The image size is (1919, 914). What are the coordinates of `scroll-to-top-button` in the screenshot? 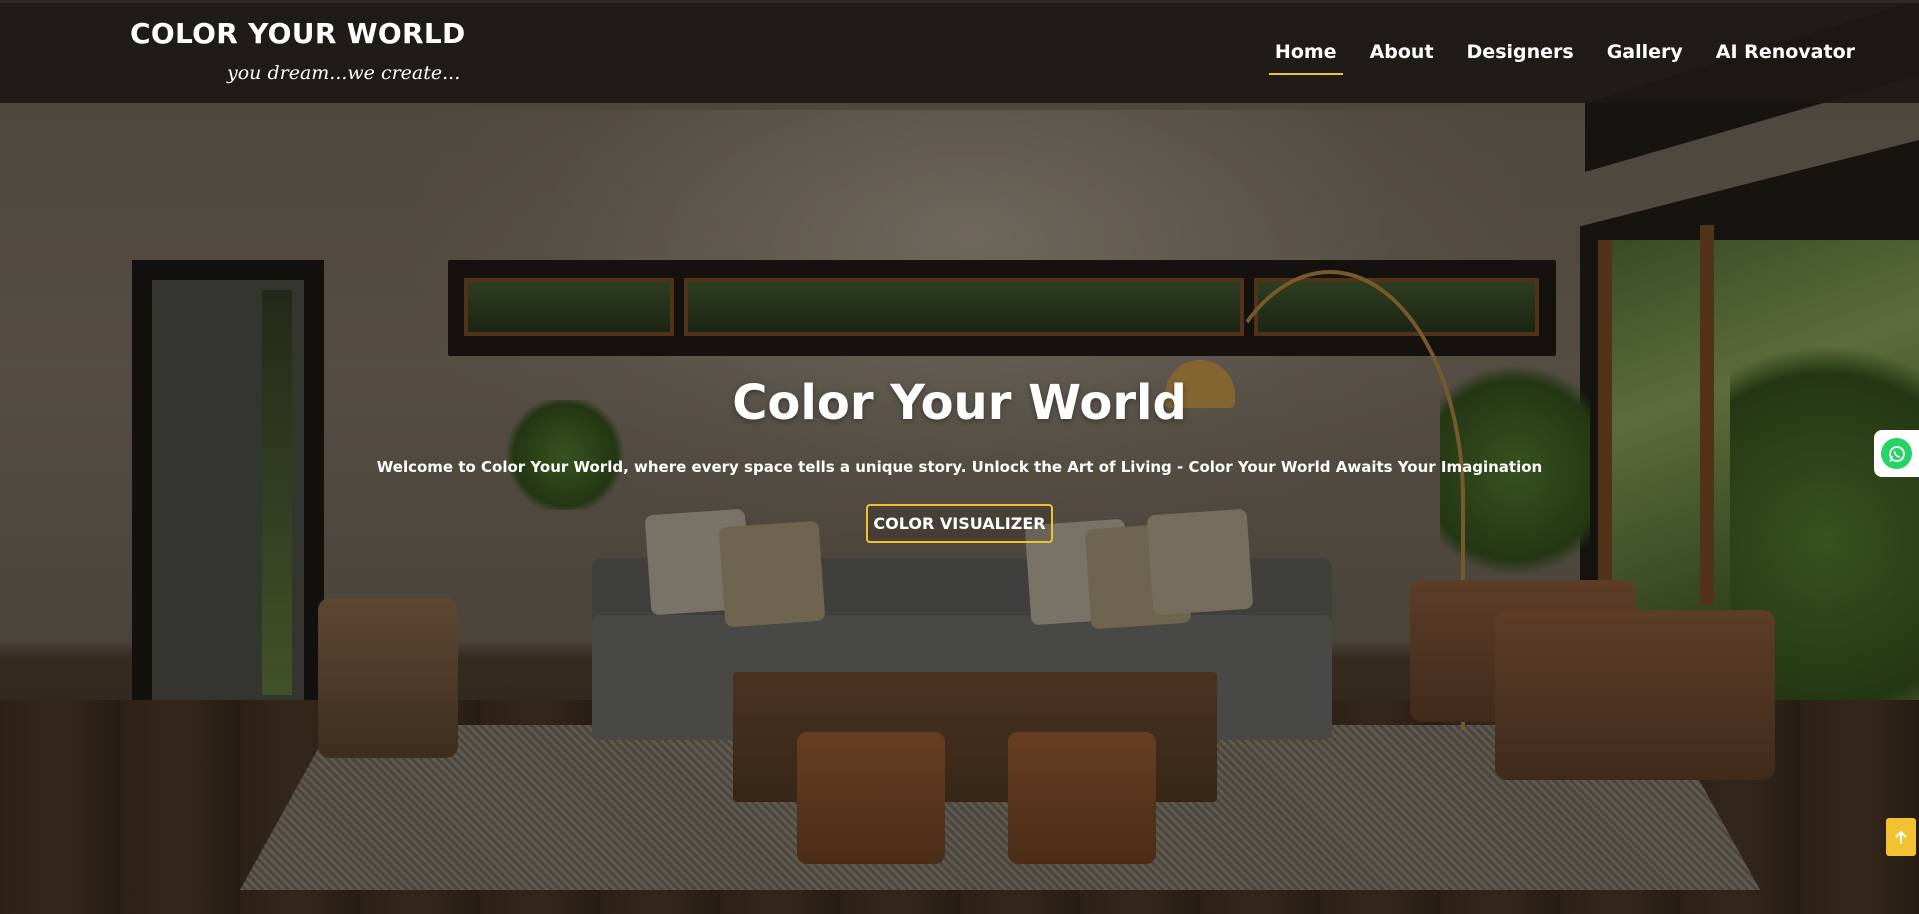 It's located at (1901, 837).